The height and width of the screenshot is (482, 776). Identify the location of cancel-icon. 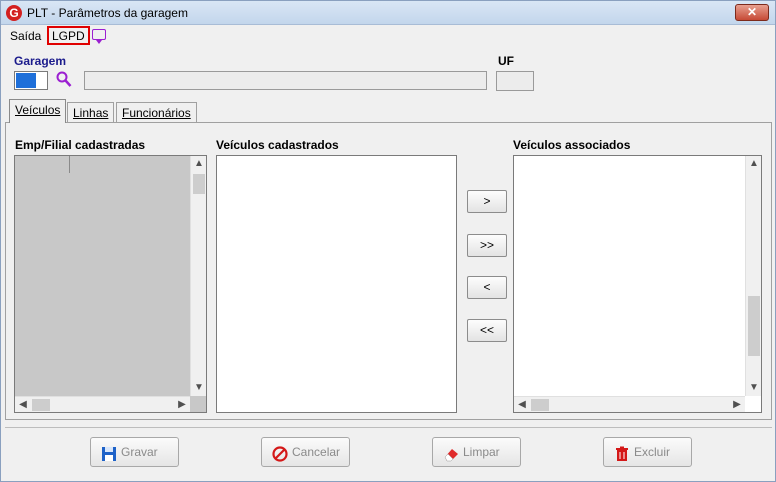
(280, 453).